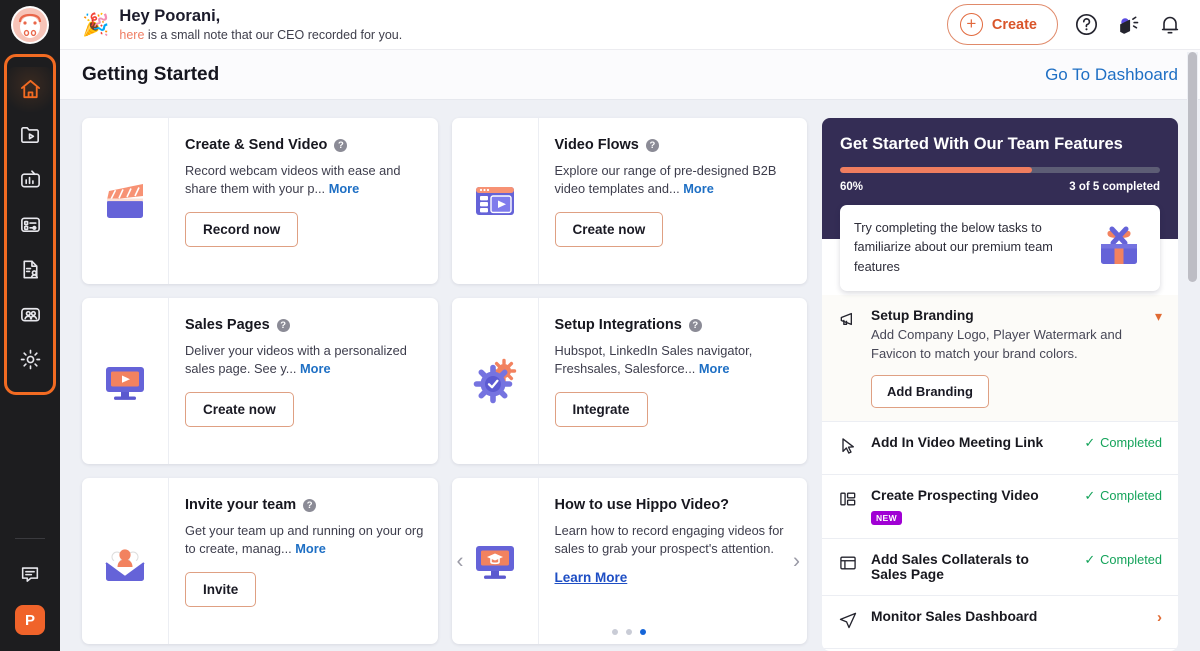  I want to click on sidebar-item-library, so click(30, 134).